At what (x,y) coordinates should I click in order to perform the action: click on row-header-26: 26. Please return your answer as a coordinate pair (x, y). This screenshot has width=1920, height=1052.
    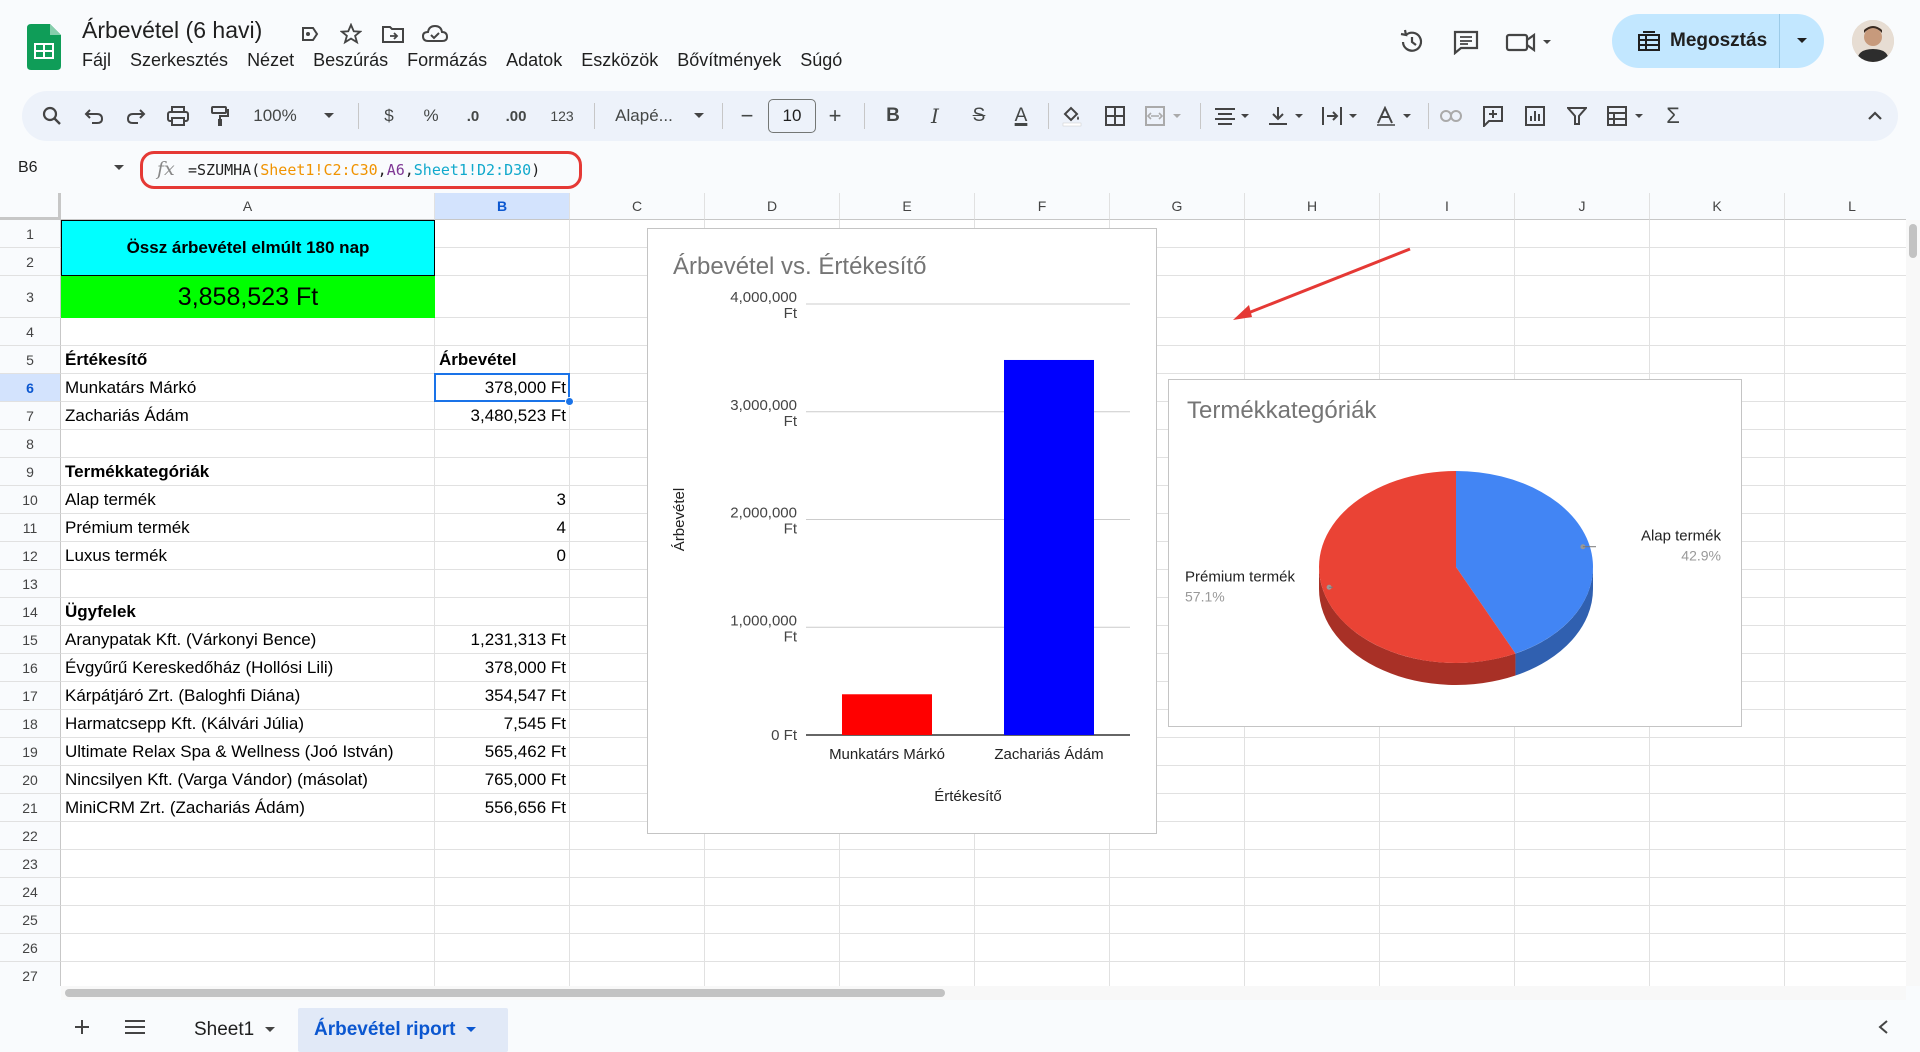
    Looking at the image, I should click on (30, 948).